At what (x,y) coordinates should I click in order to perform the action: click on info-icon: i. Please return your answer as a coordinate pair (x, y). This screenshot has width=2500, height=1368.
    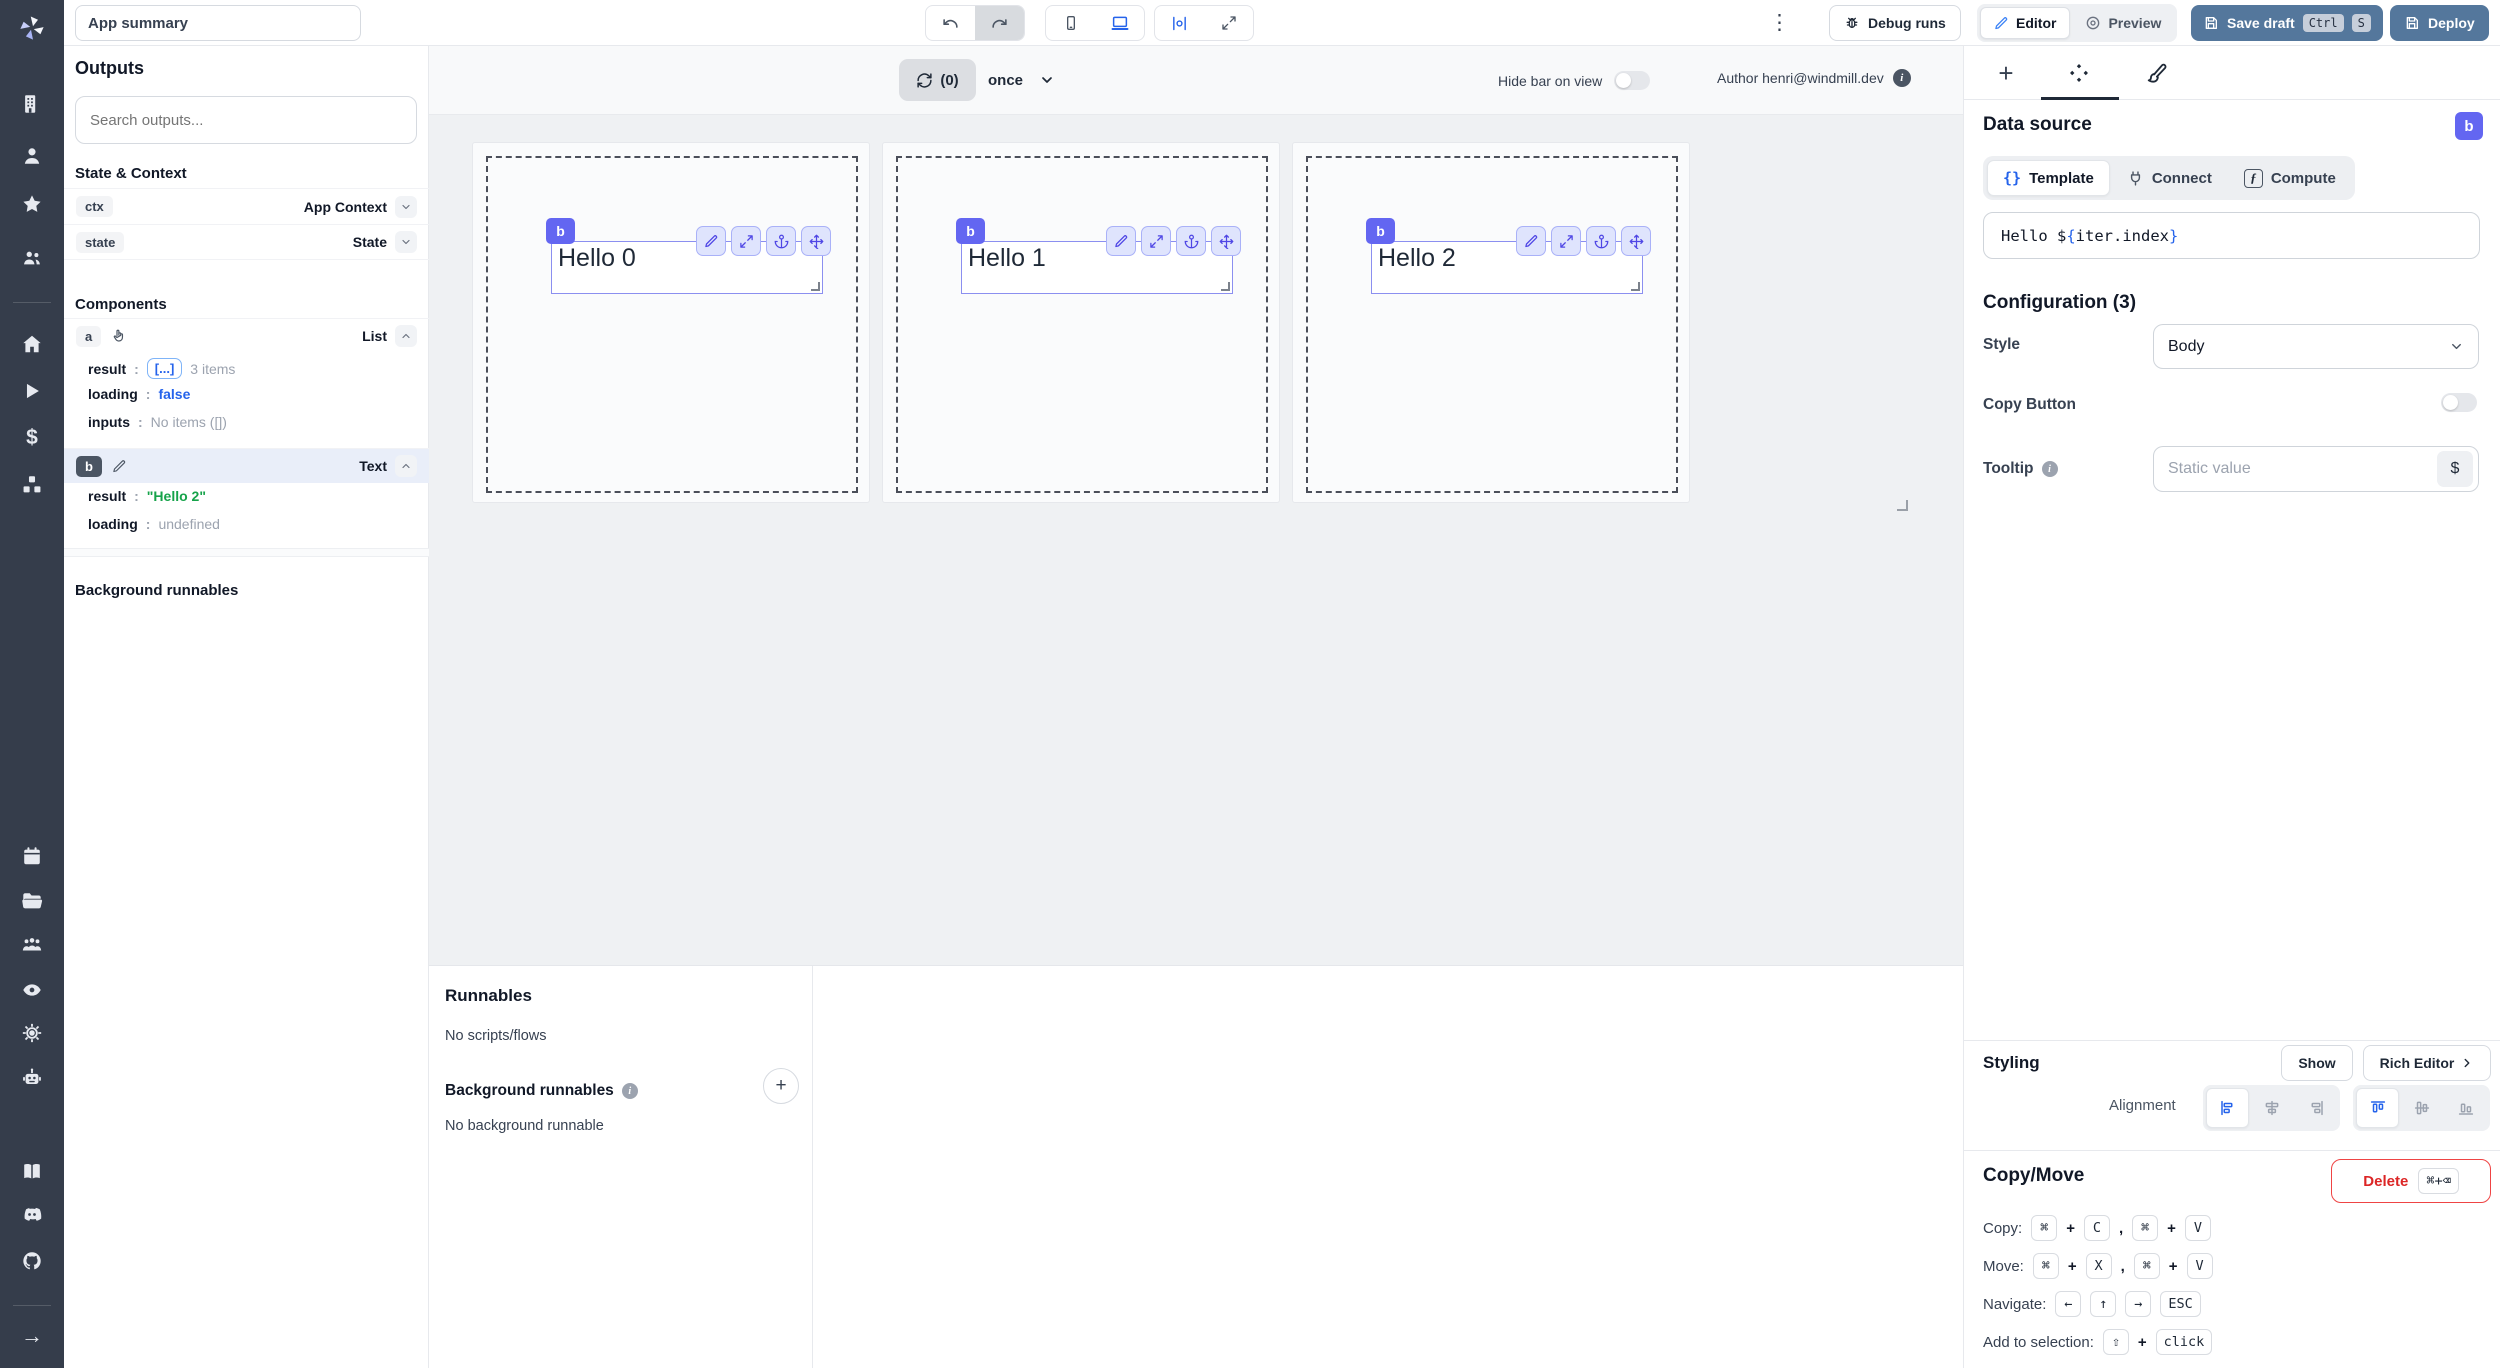
    Looking at the image, I should click on (629, 1091).